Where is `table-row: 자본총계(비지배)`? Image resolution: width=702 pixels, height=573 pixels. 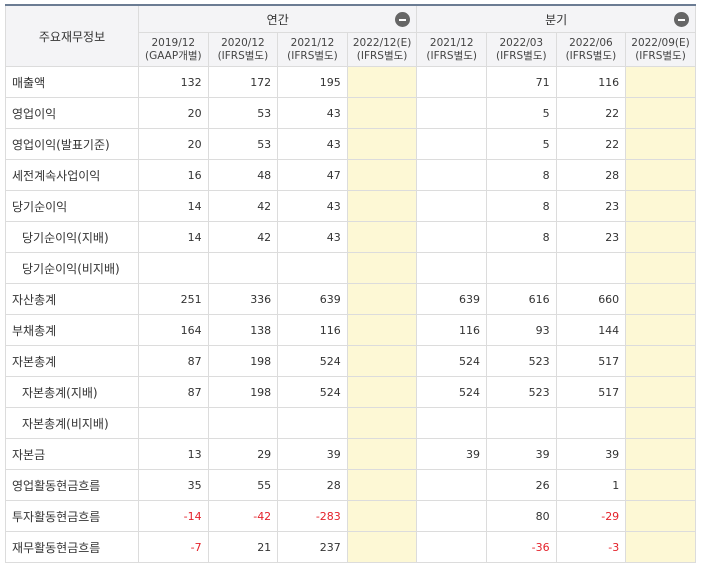 table-row: 자본총계(비지배) is located at coordinates (350, 423).